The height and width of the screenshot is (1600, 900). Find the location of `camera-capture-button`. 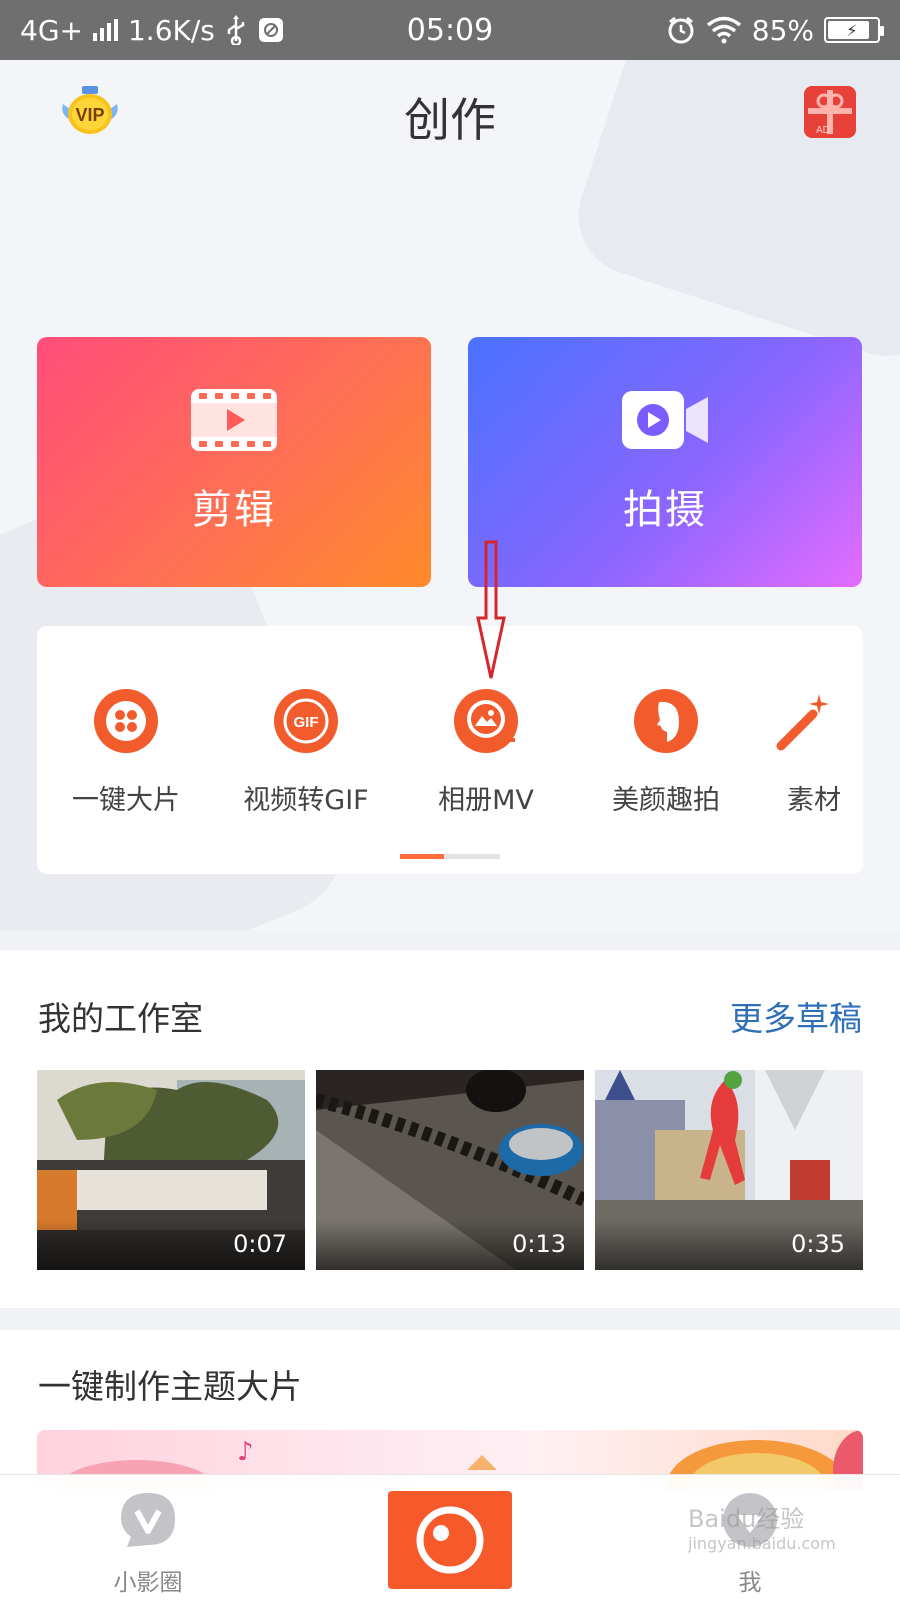

camera-capture-button is located at coordinates (450, 1540).